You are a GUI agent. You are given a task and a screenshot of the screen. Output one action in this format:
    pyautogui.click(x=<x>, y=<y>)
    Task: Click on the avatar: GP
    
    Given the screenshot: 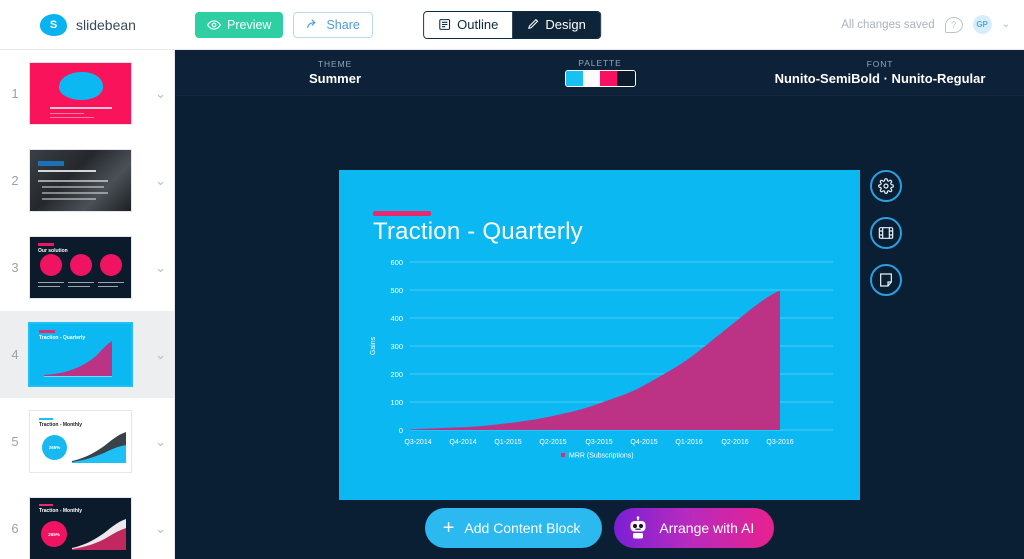 What is the action you would take?
    pyautogui.click(x=982, y=24)
    